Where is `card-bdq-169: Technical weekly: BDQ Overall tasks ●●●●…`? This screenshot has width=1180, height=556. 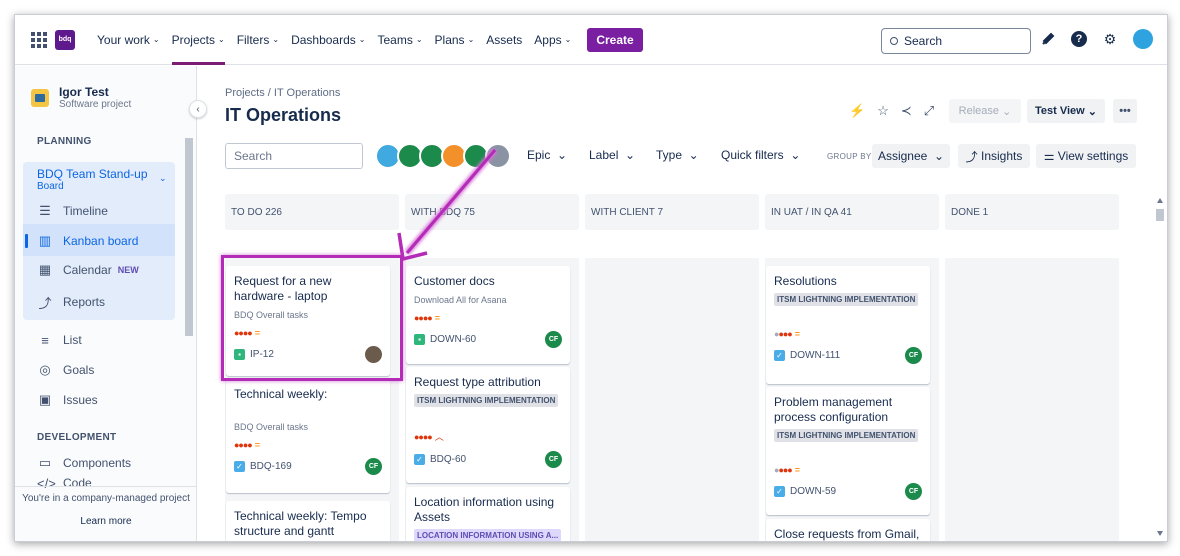 card-bdq-169: Technical weekly: BDQ Overall tasks ●●●●… is located at coordinates (308, 436).